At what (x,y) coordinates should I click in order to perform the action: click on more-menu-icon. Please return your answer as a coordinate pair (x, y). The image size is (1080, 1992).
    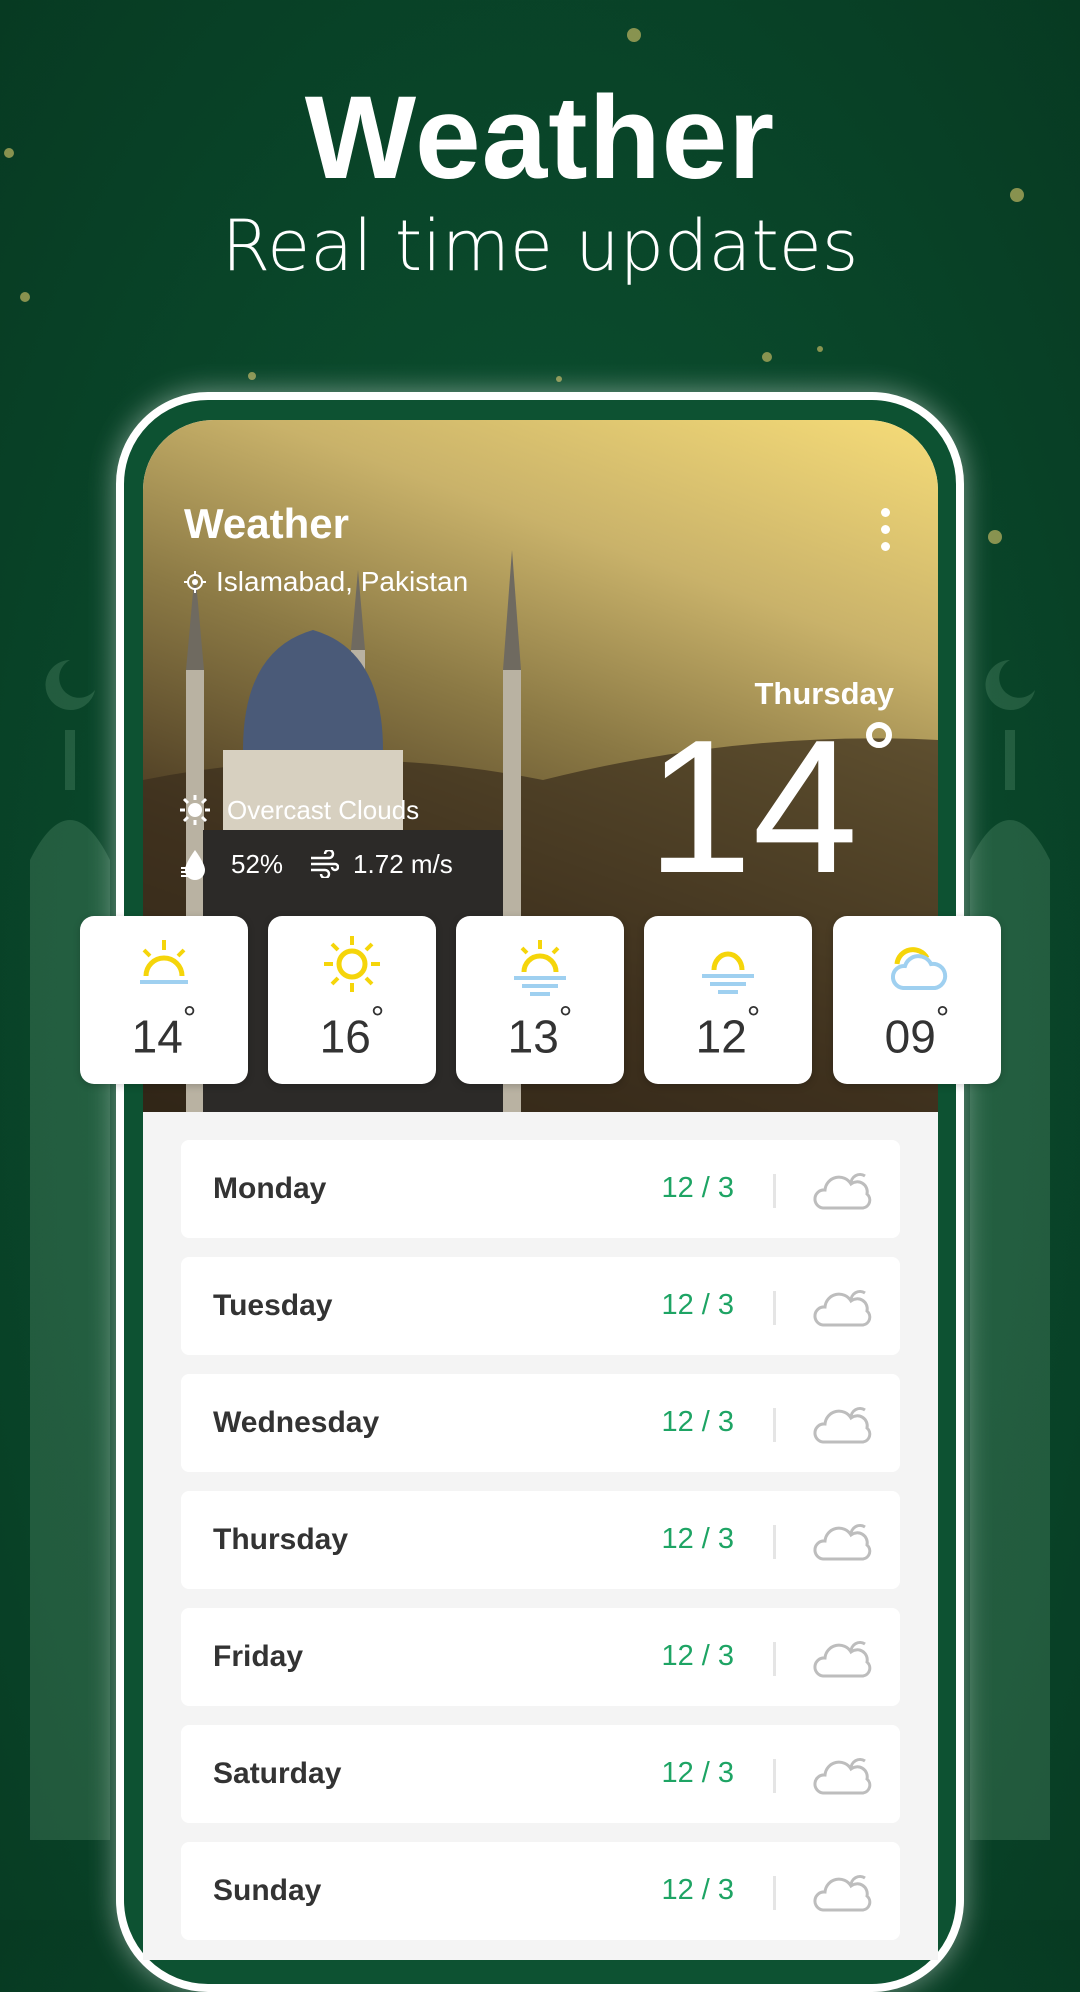
    Looking at the image, I should click on (885, 529).